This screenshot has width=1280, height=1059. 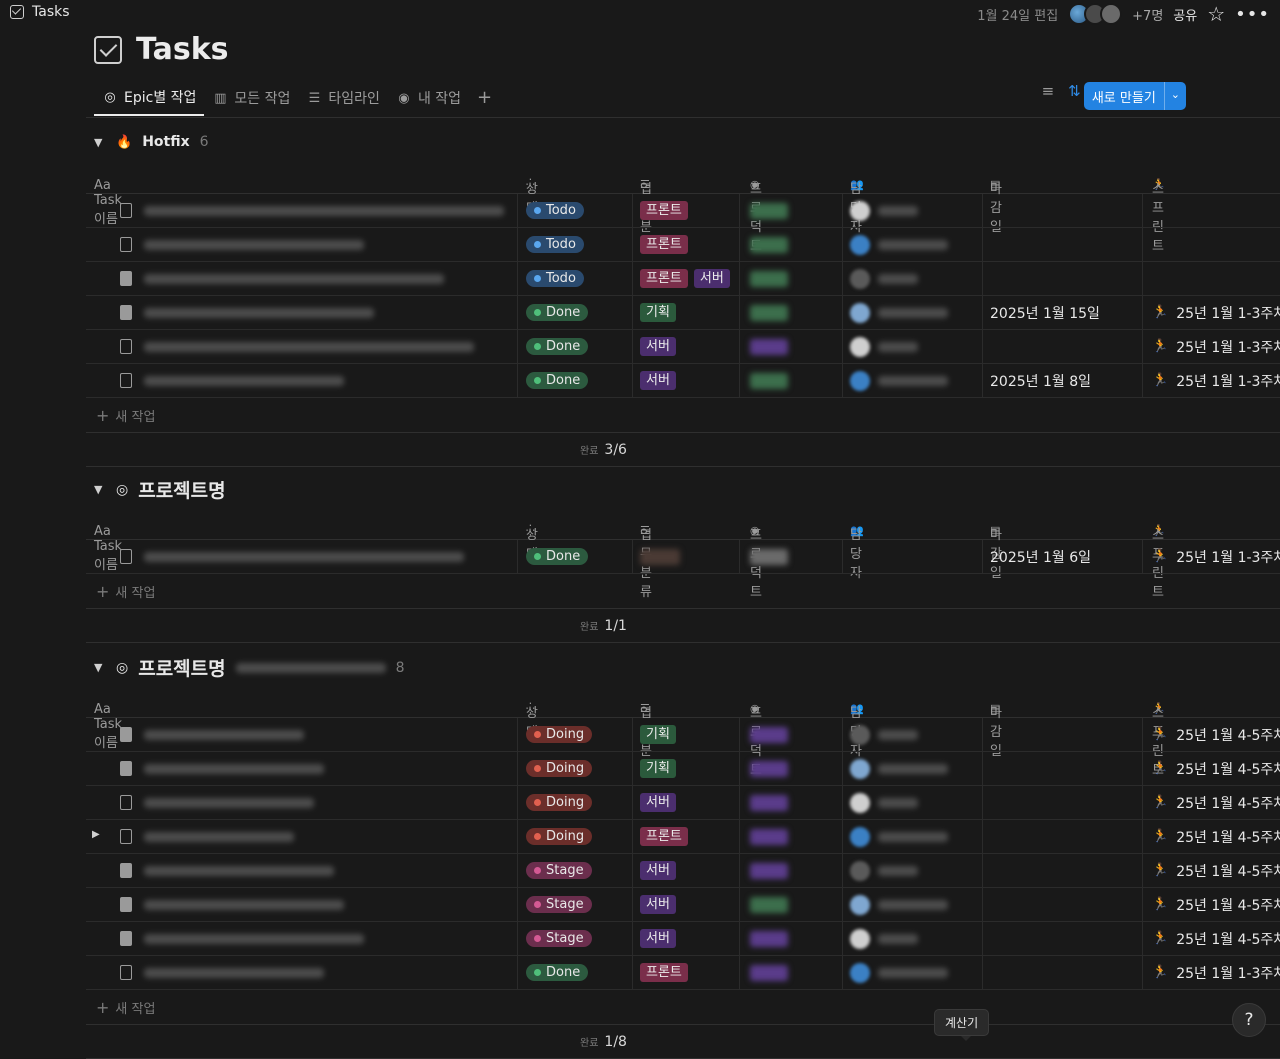 What do you see at coordinates (660, 556) in the screenshot?
I see `category-cell` at bounding box center [660, 556].